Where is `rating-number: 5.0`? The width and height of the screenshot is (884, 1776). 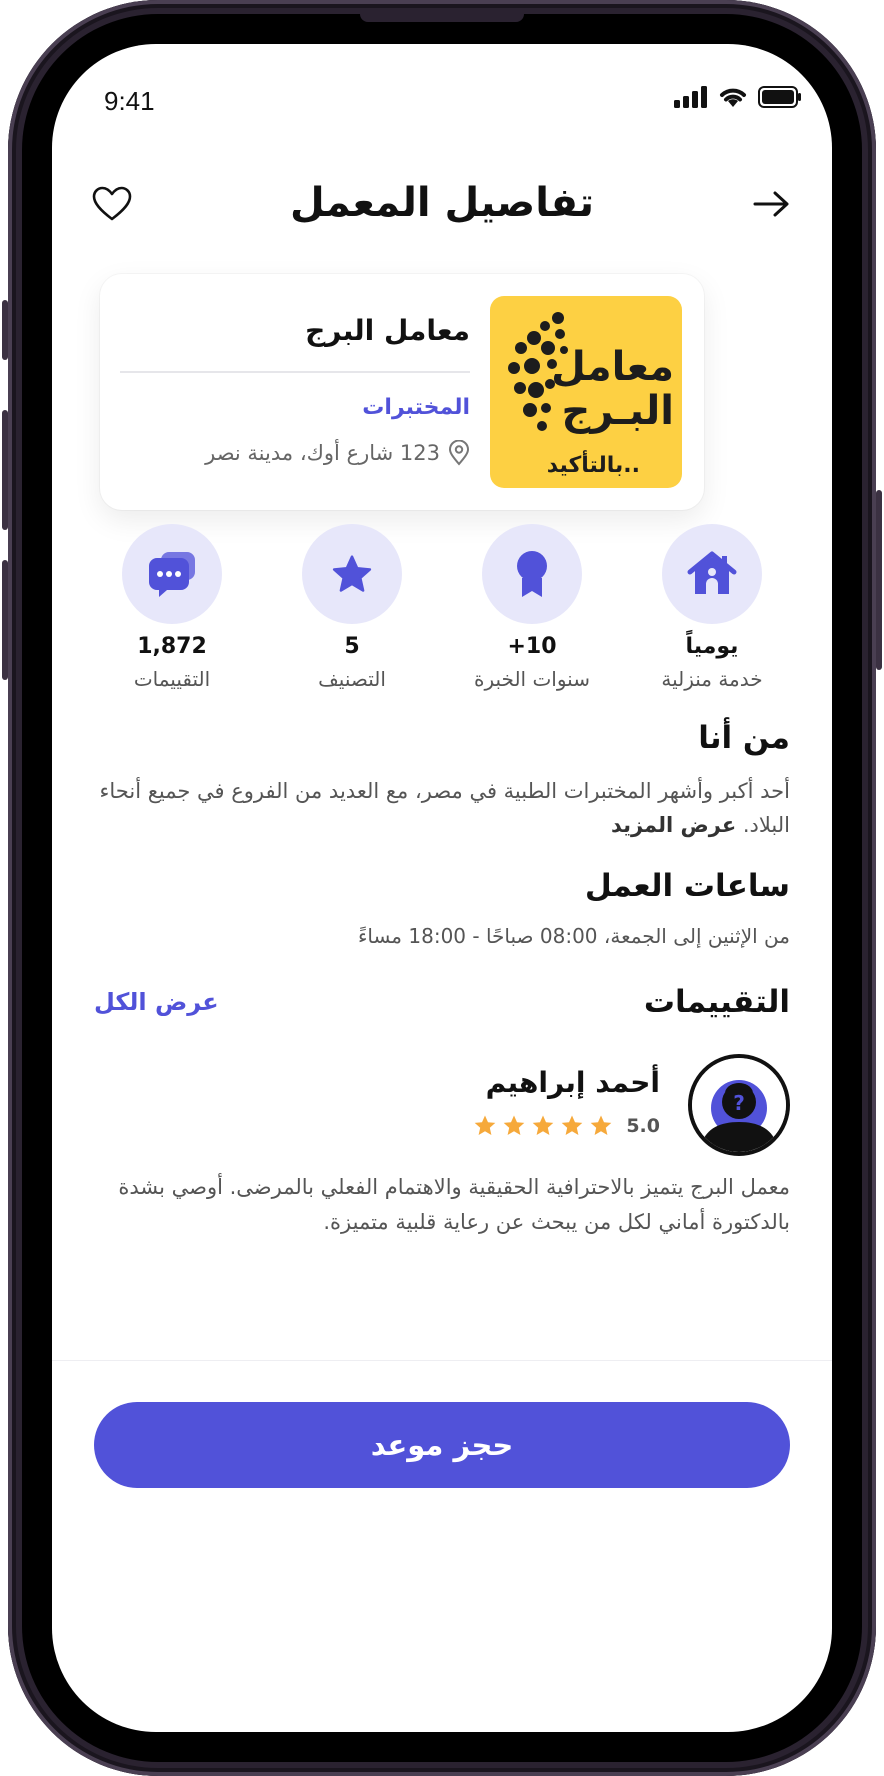
rating-number: 5.0 is located at coordinates (643, 1125).